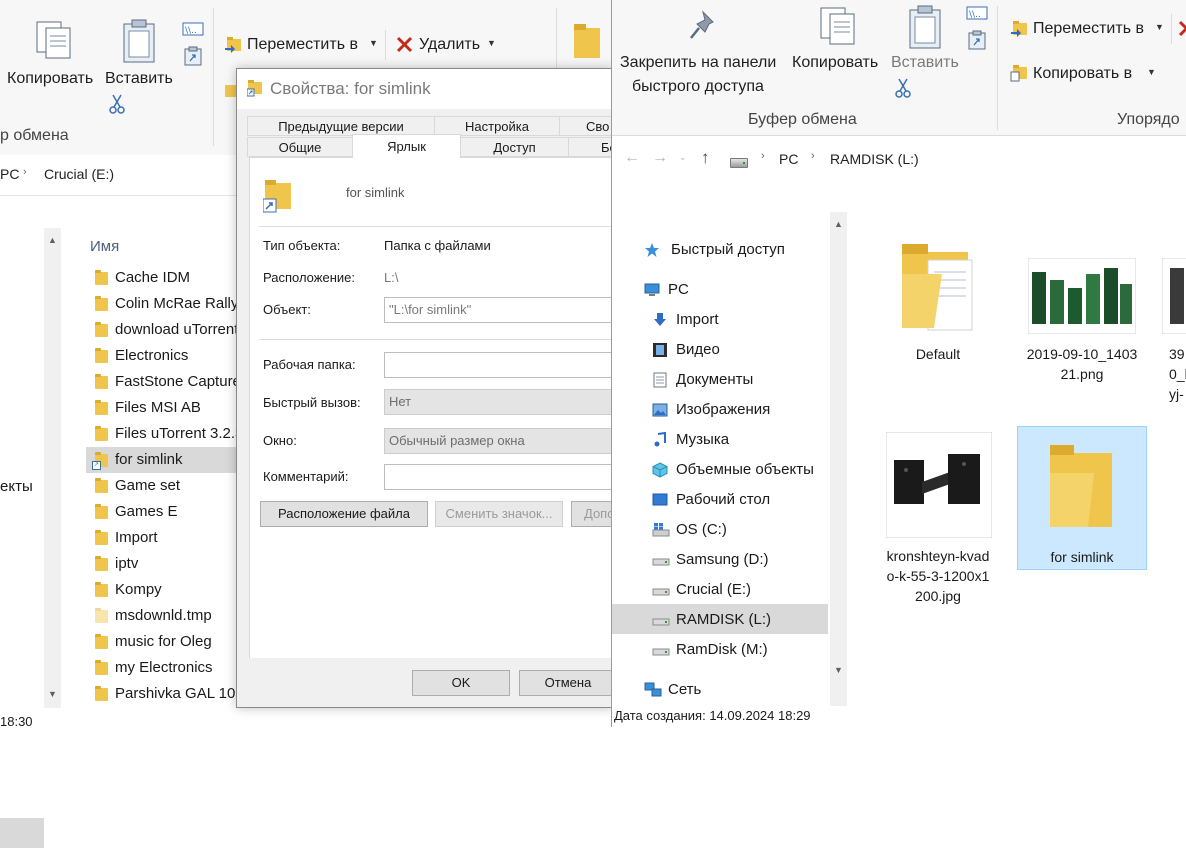 This screenshot has width=1186, height=848. Describe the element at coordinates (161, 408) in the screenshot. I see `file-row-6: Files MSI AB` at that location.